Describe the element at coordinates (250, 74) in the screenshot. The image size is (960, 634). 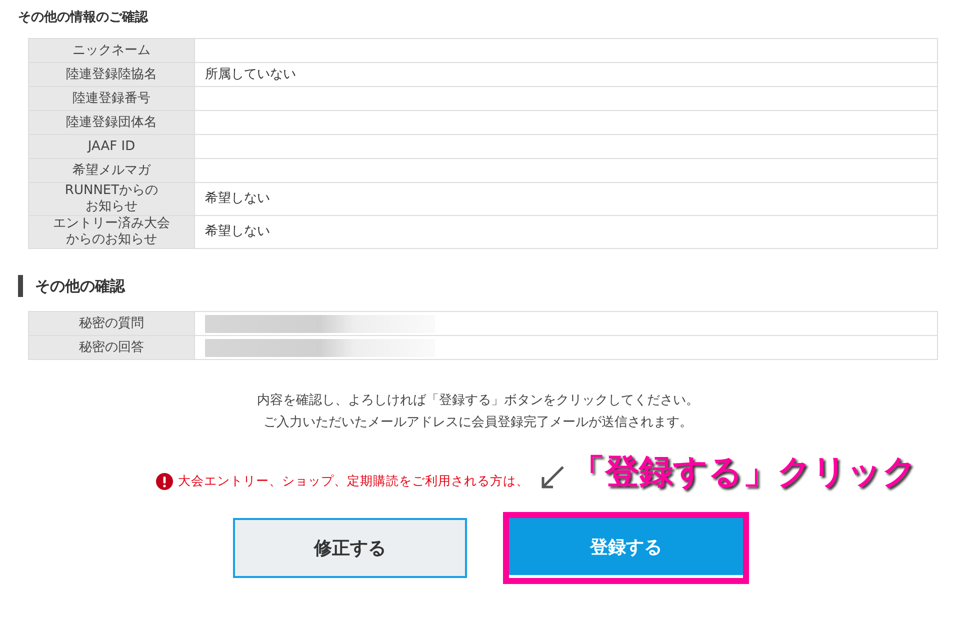
I see `row-value: 所属していない` at that location.